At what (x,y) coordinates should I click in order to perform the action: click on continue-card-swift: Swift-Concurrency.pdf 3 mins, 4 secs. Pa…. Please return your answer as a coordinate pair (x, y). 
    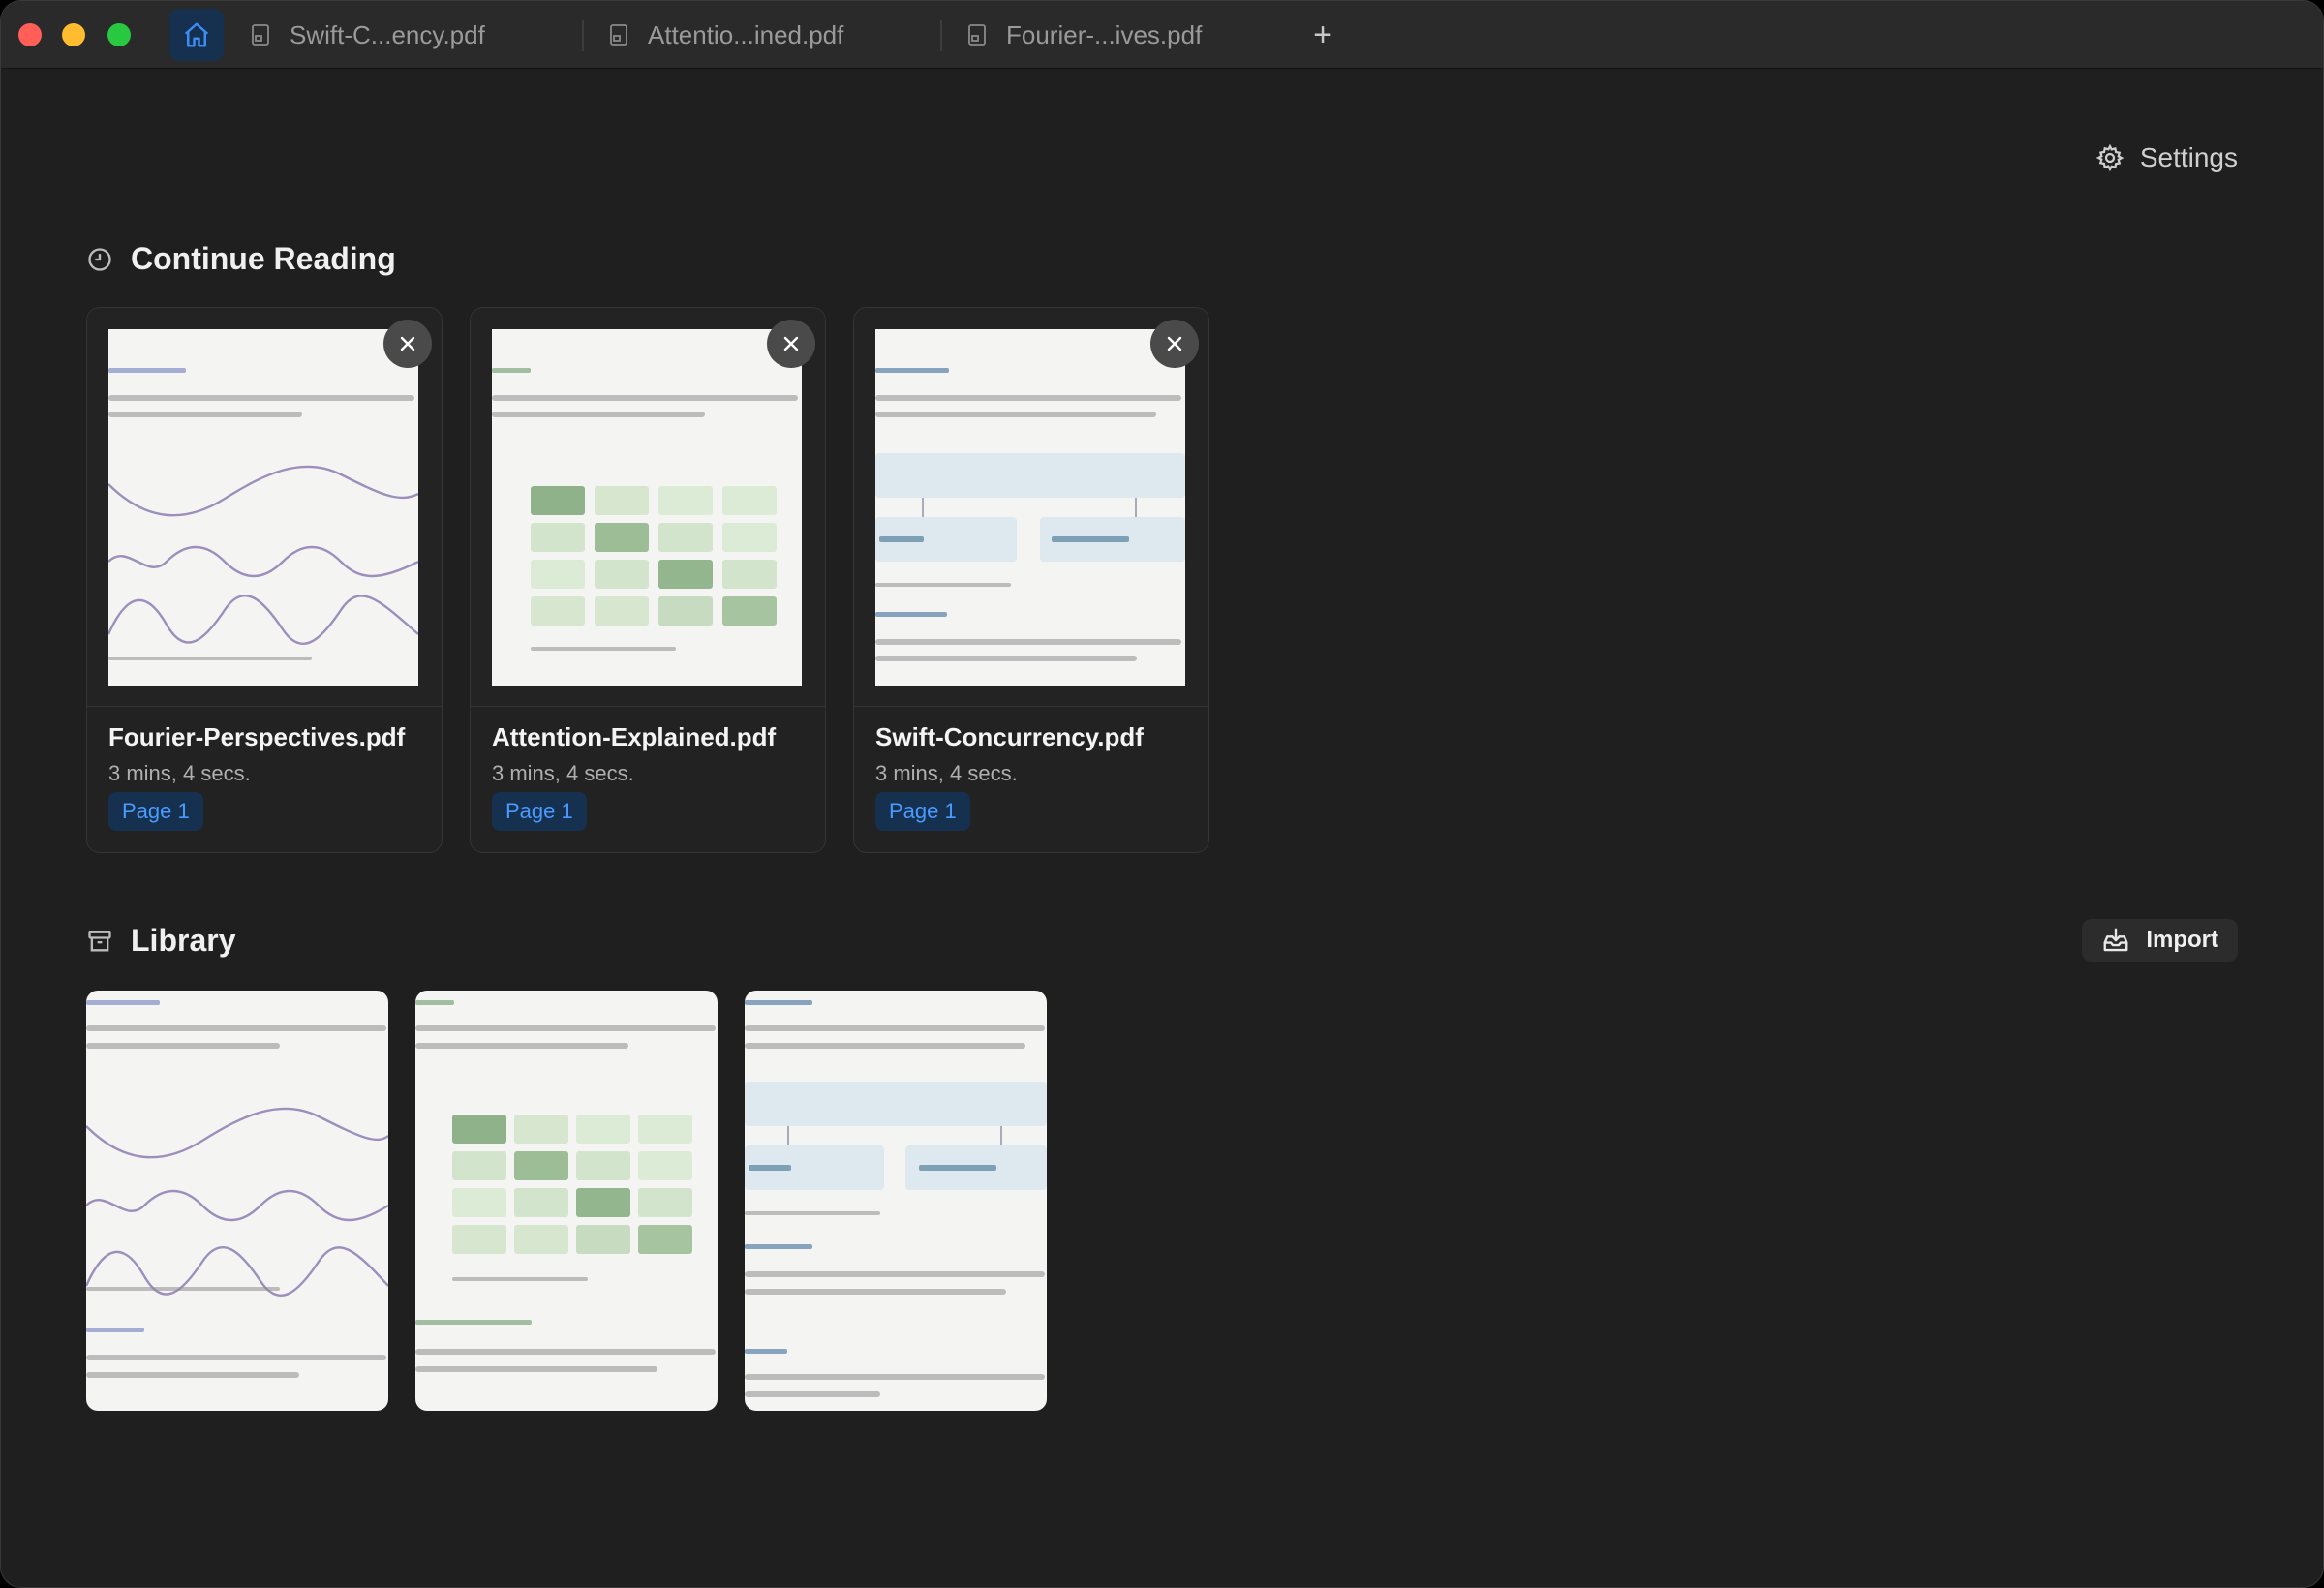
    Looking at the image, I should click on (1031, 580).